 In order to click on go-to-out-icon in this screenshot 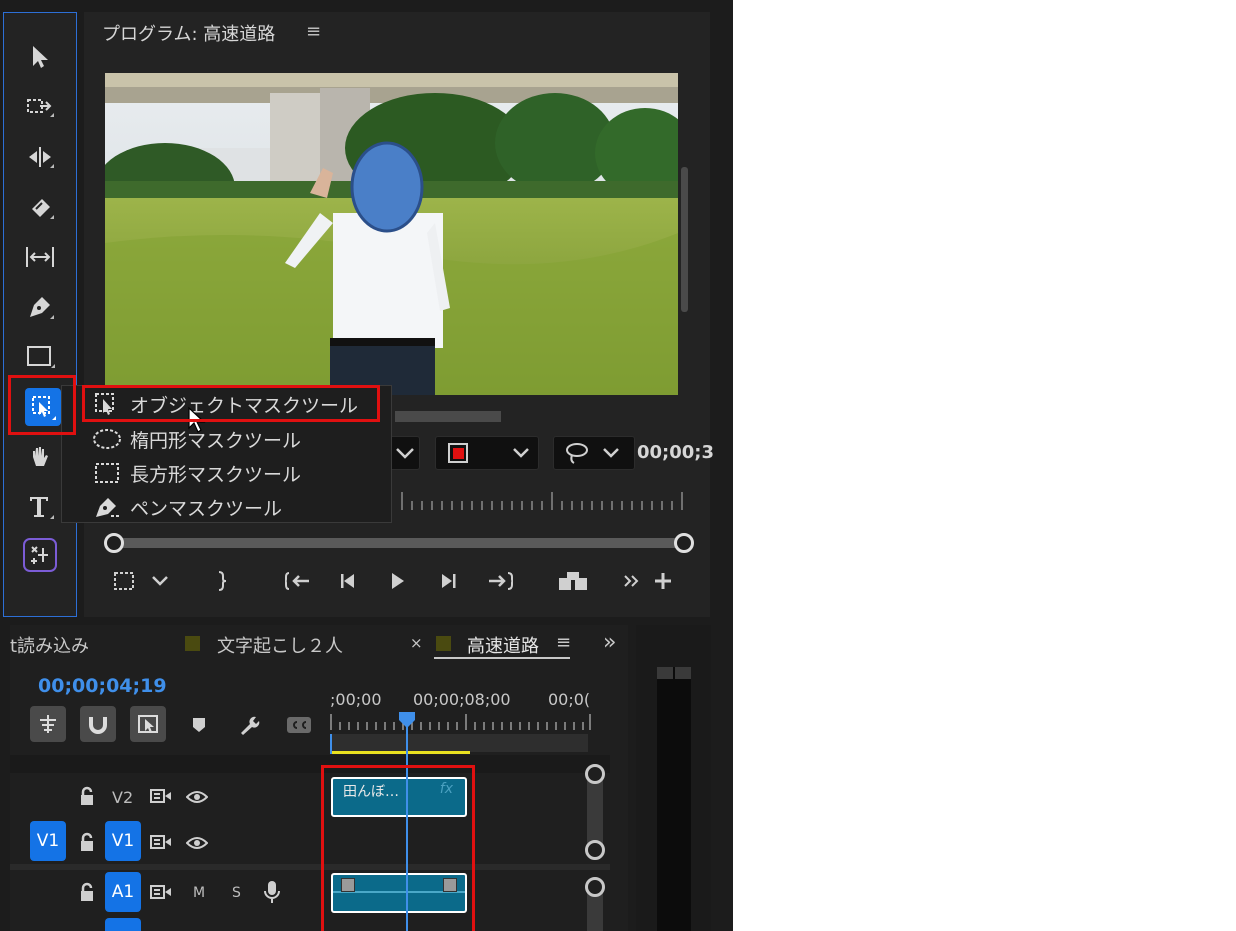, I will do `click(499, 581)`.